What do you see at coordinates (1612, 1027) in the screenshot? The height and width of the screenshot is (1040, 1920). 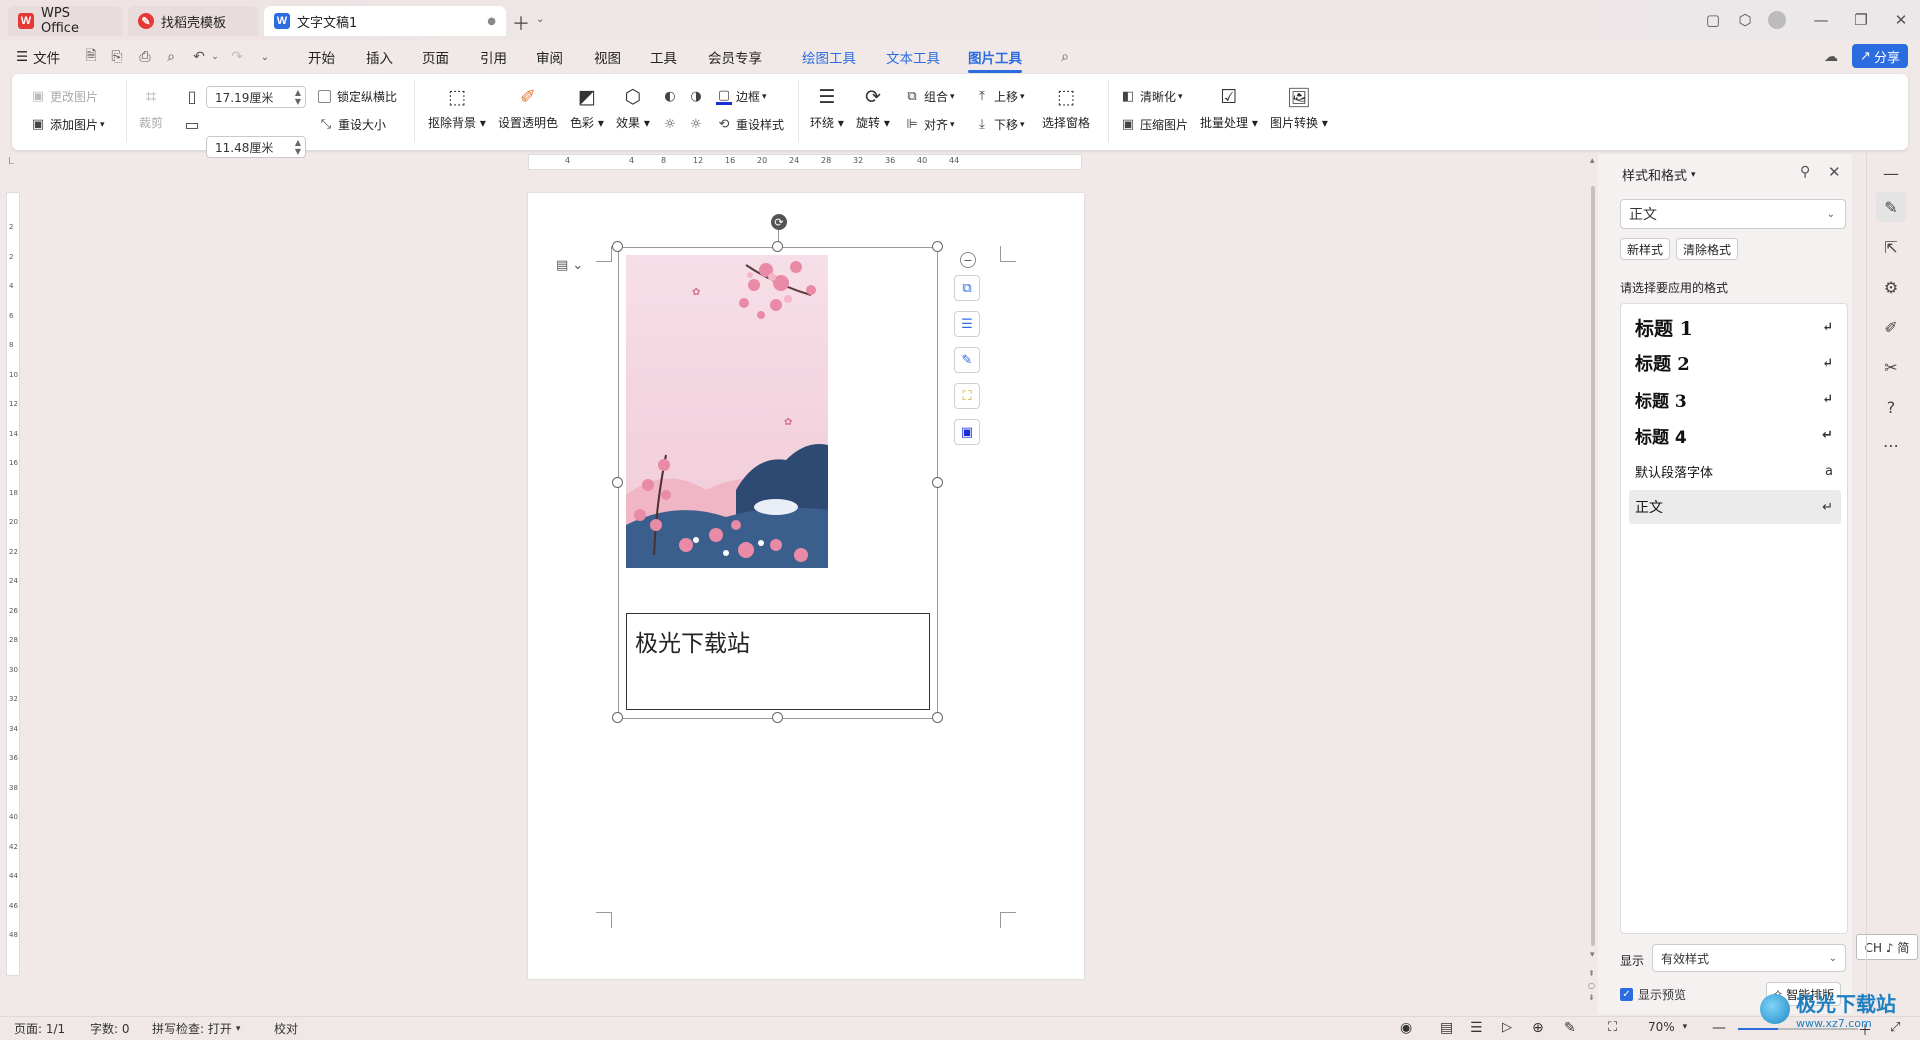 I see `fit-page-icon: ⛶` at bounding box center [1612, 1027].